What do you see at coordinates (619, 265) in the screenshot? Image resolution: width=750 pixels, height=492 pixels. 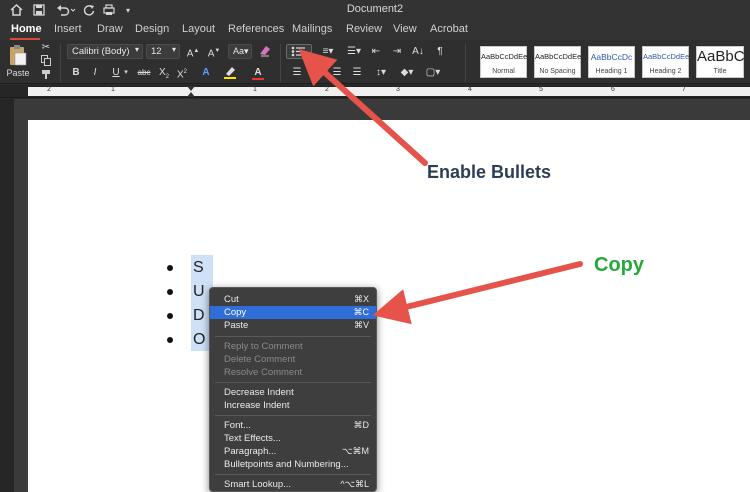 I see `annotation-copy: Copy` at bounding box center [619, 265].